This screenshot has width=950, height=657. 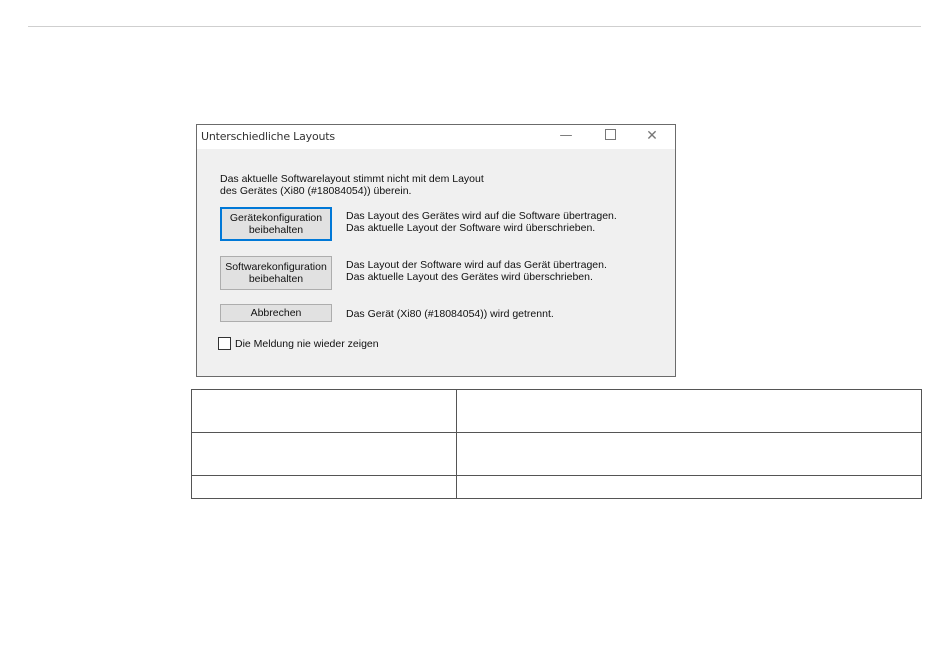 I want to click on minimize-button: —, so click(x=566, y=137).